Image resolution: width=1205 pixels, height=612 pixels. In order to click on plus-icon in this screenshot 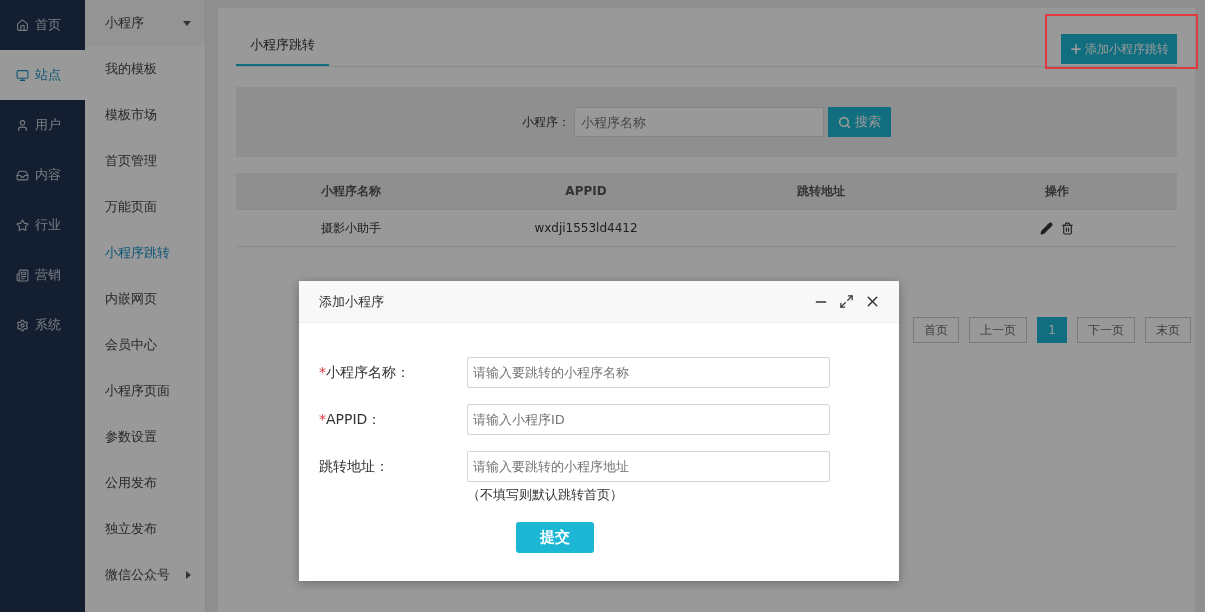, I will do `click(1076, 49)`.